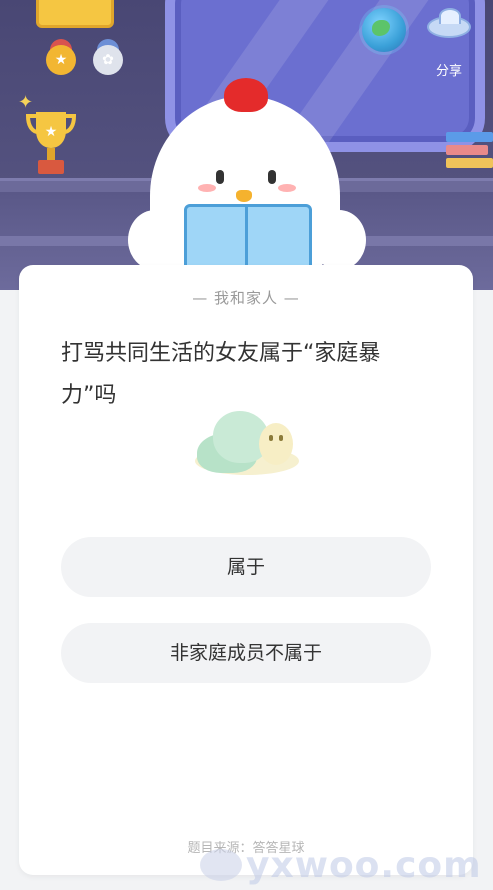  I want to click on trophy-icon: ★, so click(51, 143).